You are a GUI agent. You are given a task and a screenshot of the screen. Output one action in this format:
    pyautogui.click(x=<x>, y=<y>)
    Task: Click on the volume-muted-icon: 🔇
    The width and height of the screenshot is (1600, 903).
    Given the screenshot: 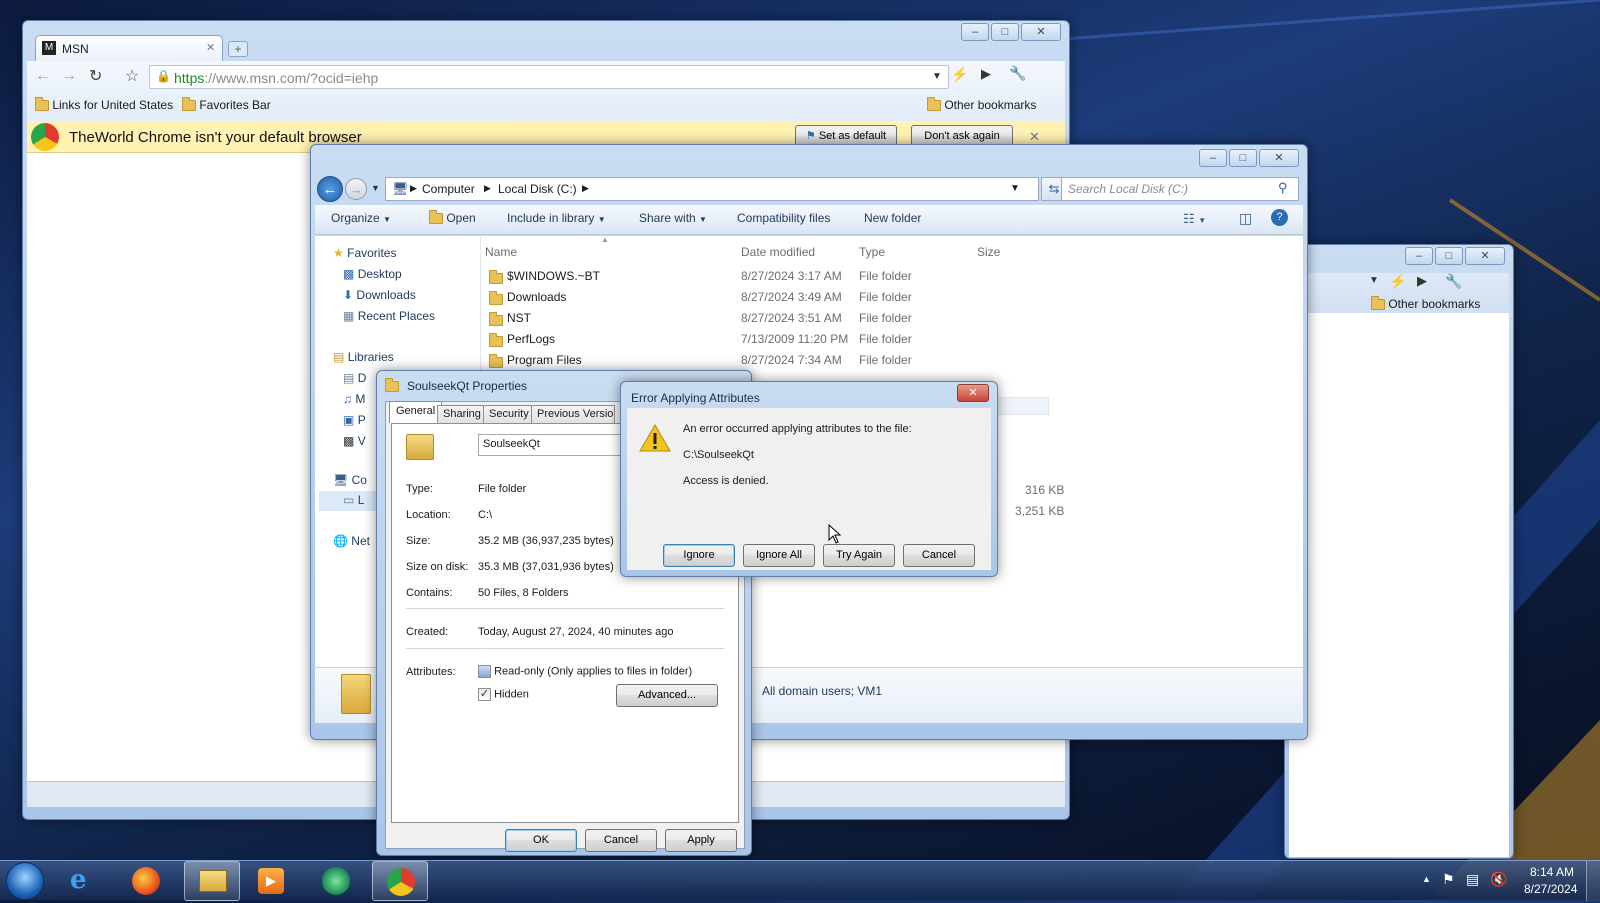 What is the action you would take?
    pyautogui.click(x=1498, y=879)
    